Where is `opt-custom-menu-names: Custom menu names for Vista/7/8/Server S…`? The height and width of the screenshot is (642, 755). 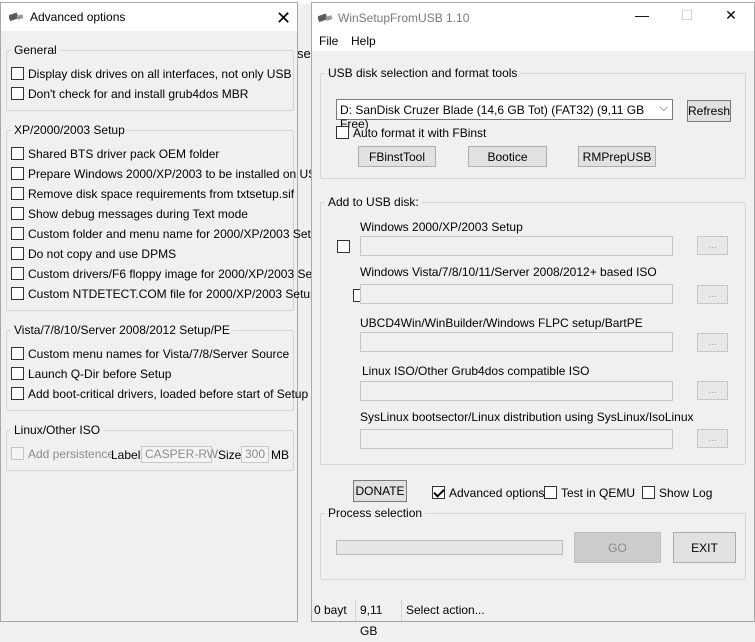 opt-custom-menu-names: Custom menu names for Vista/7/8/Server S… is located at coordinates (150, 353).